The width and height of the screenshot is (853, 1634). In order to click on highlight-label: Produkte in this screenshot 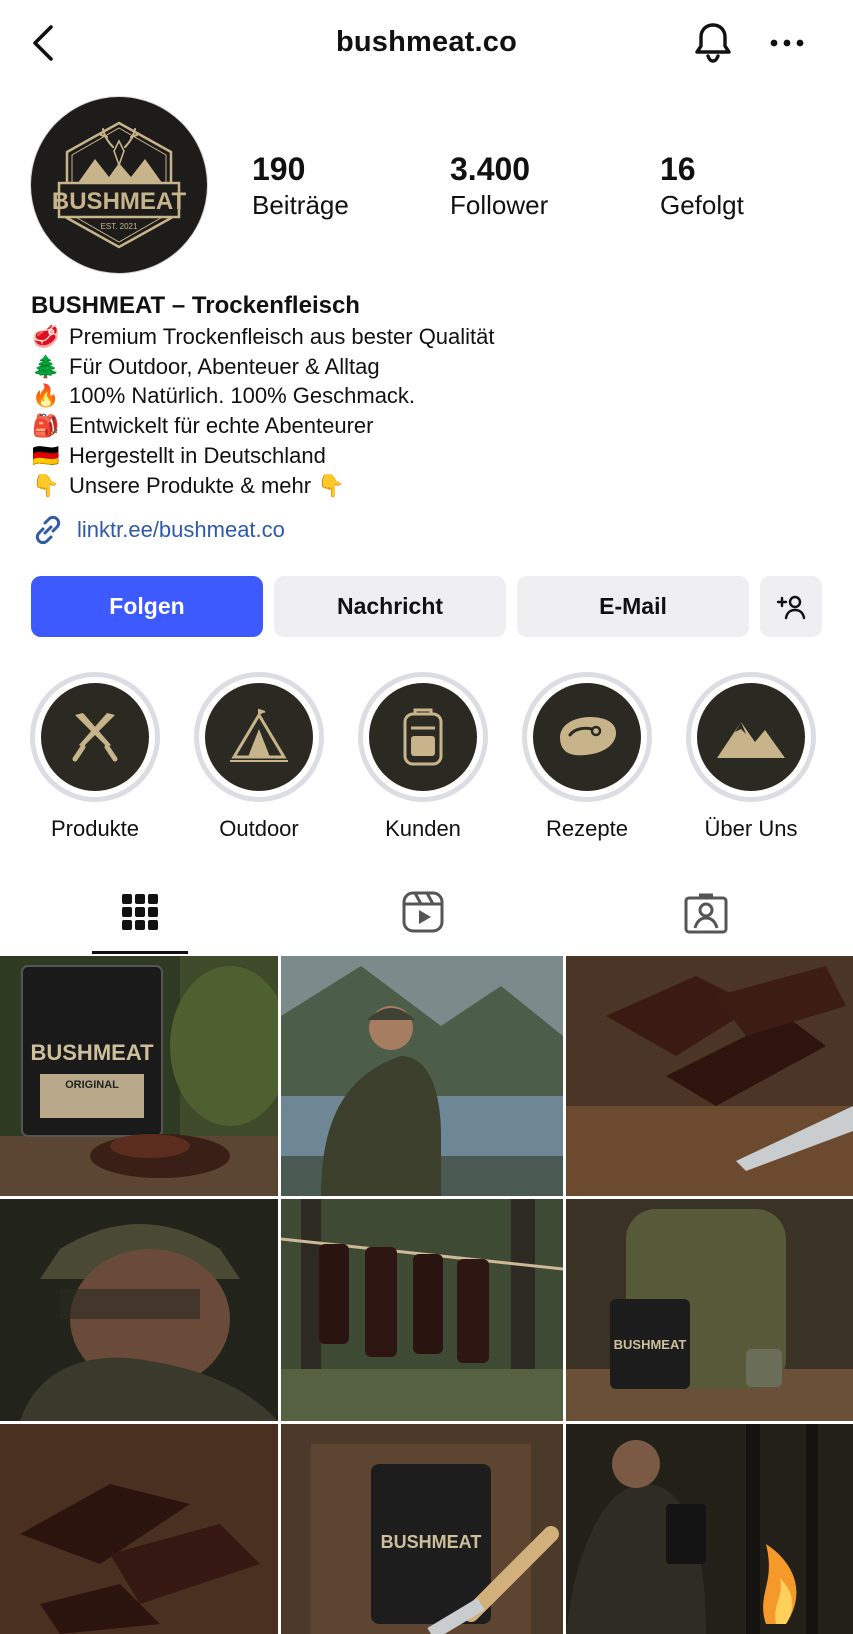, I will do `click(95, 828)`.